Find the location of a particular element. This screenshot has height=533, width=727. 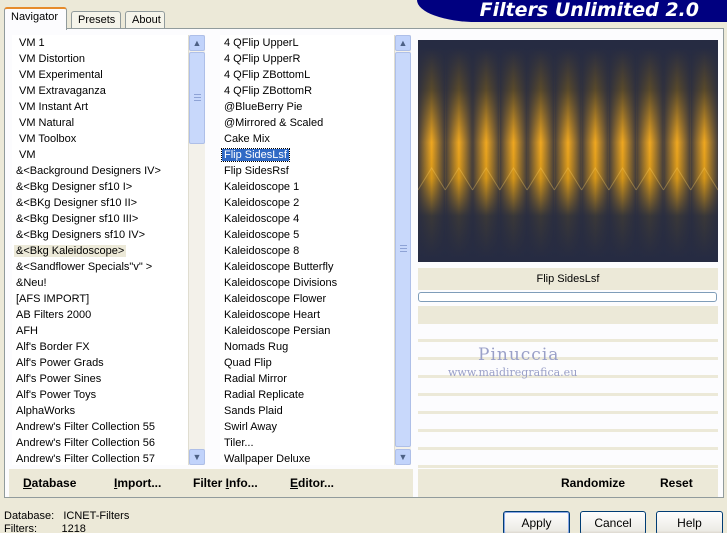

list-item: Quad Flip is located at coordinates (307, 363).